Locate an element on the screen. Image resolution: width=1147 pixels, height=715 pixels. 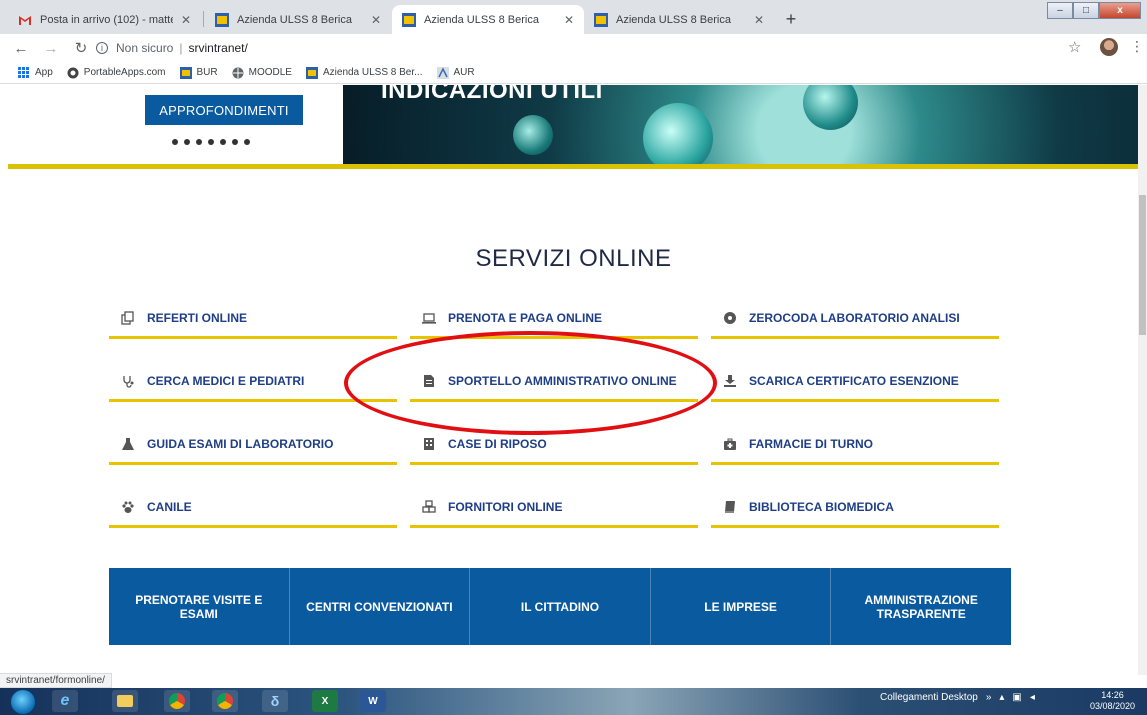
laptop-icon is located at coordinates (429, 318).